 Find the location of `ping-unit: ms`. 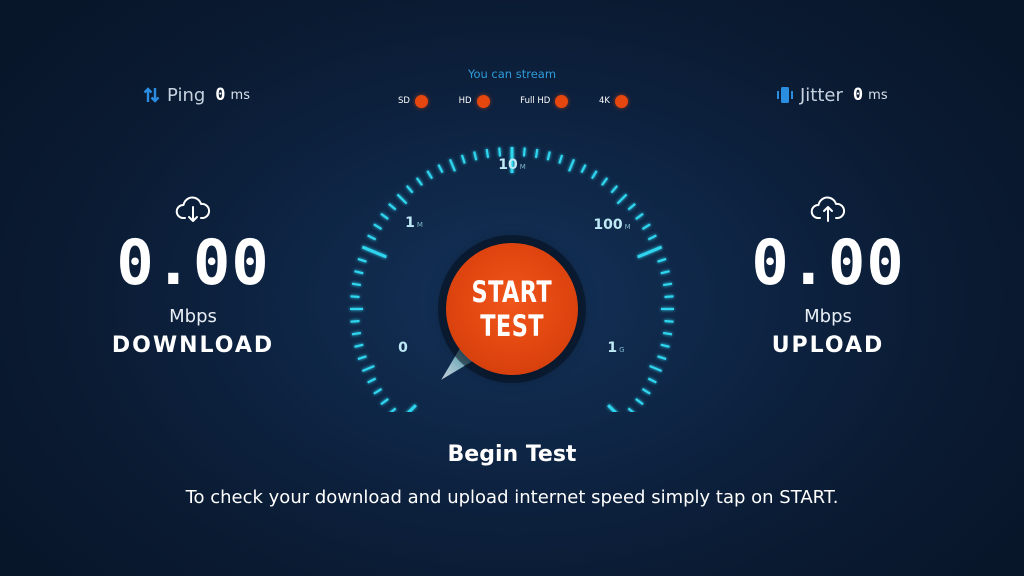

ping-unit: ms is located at coordinates (240, 95).